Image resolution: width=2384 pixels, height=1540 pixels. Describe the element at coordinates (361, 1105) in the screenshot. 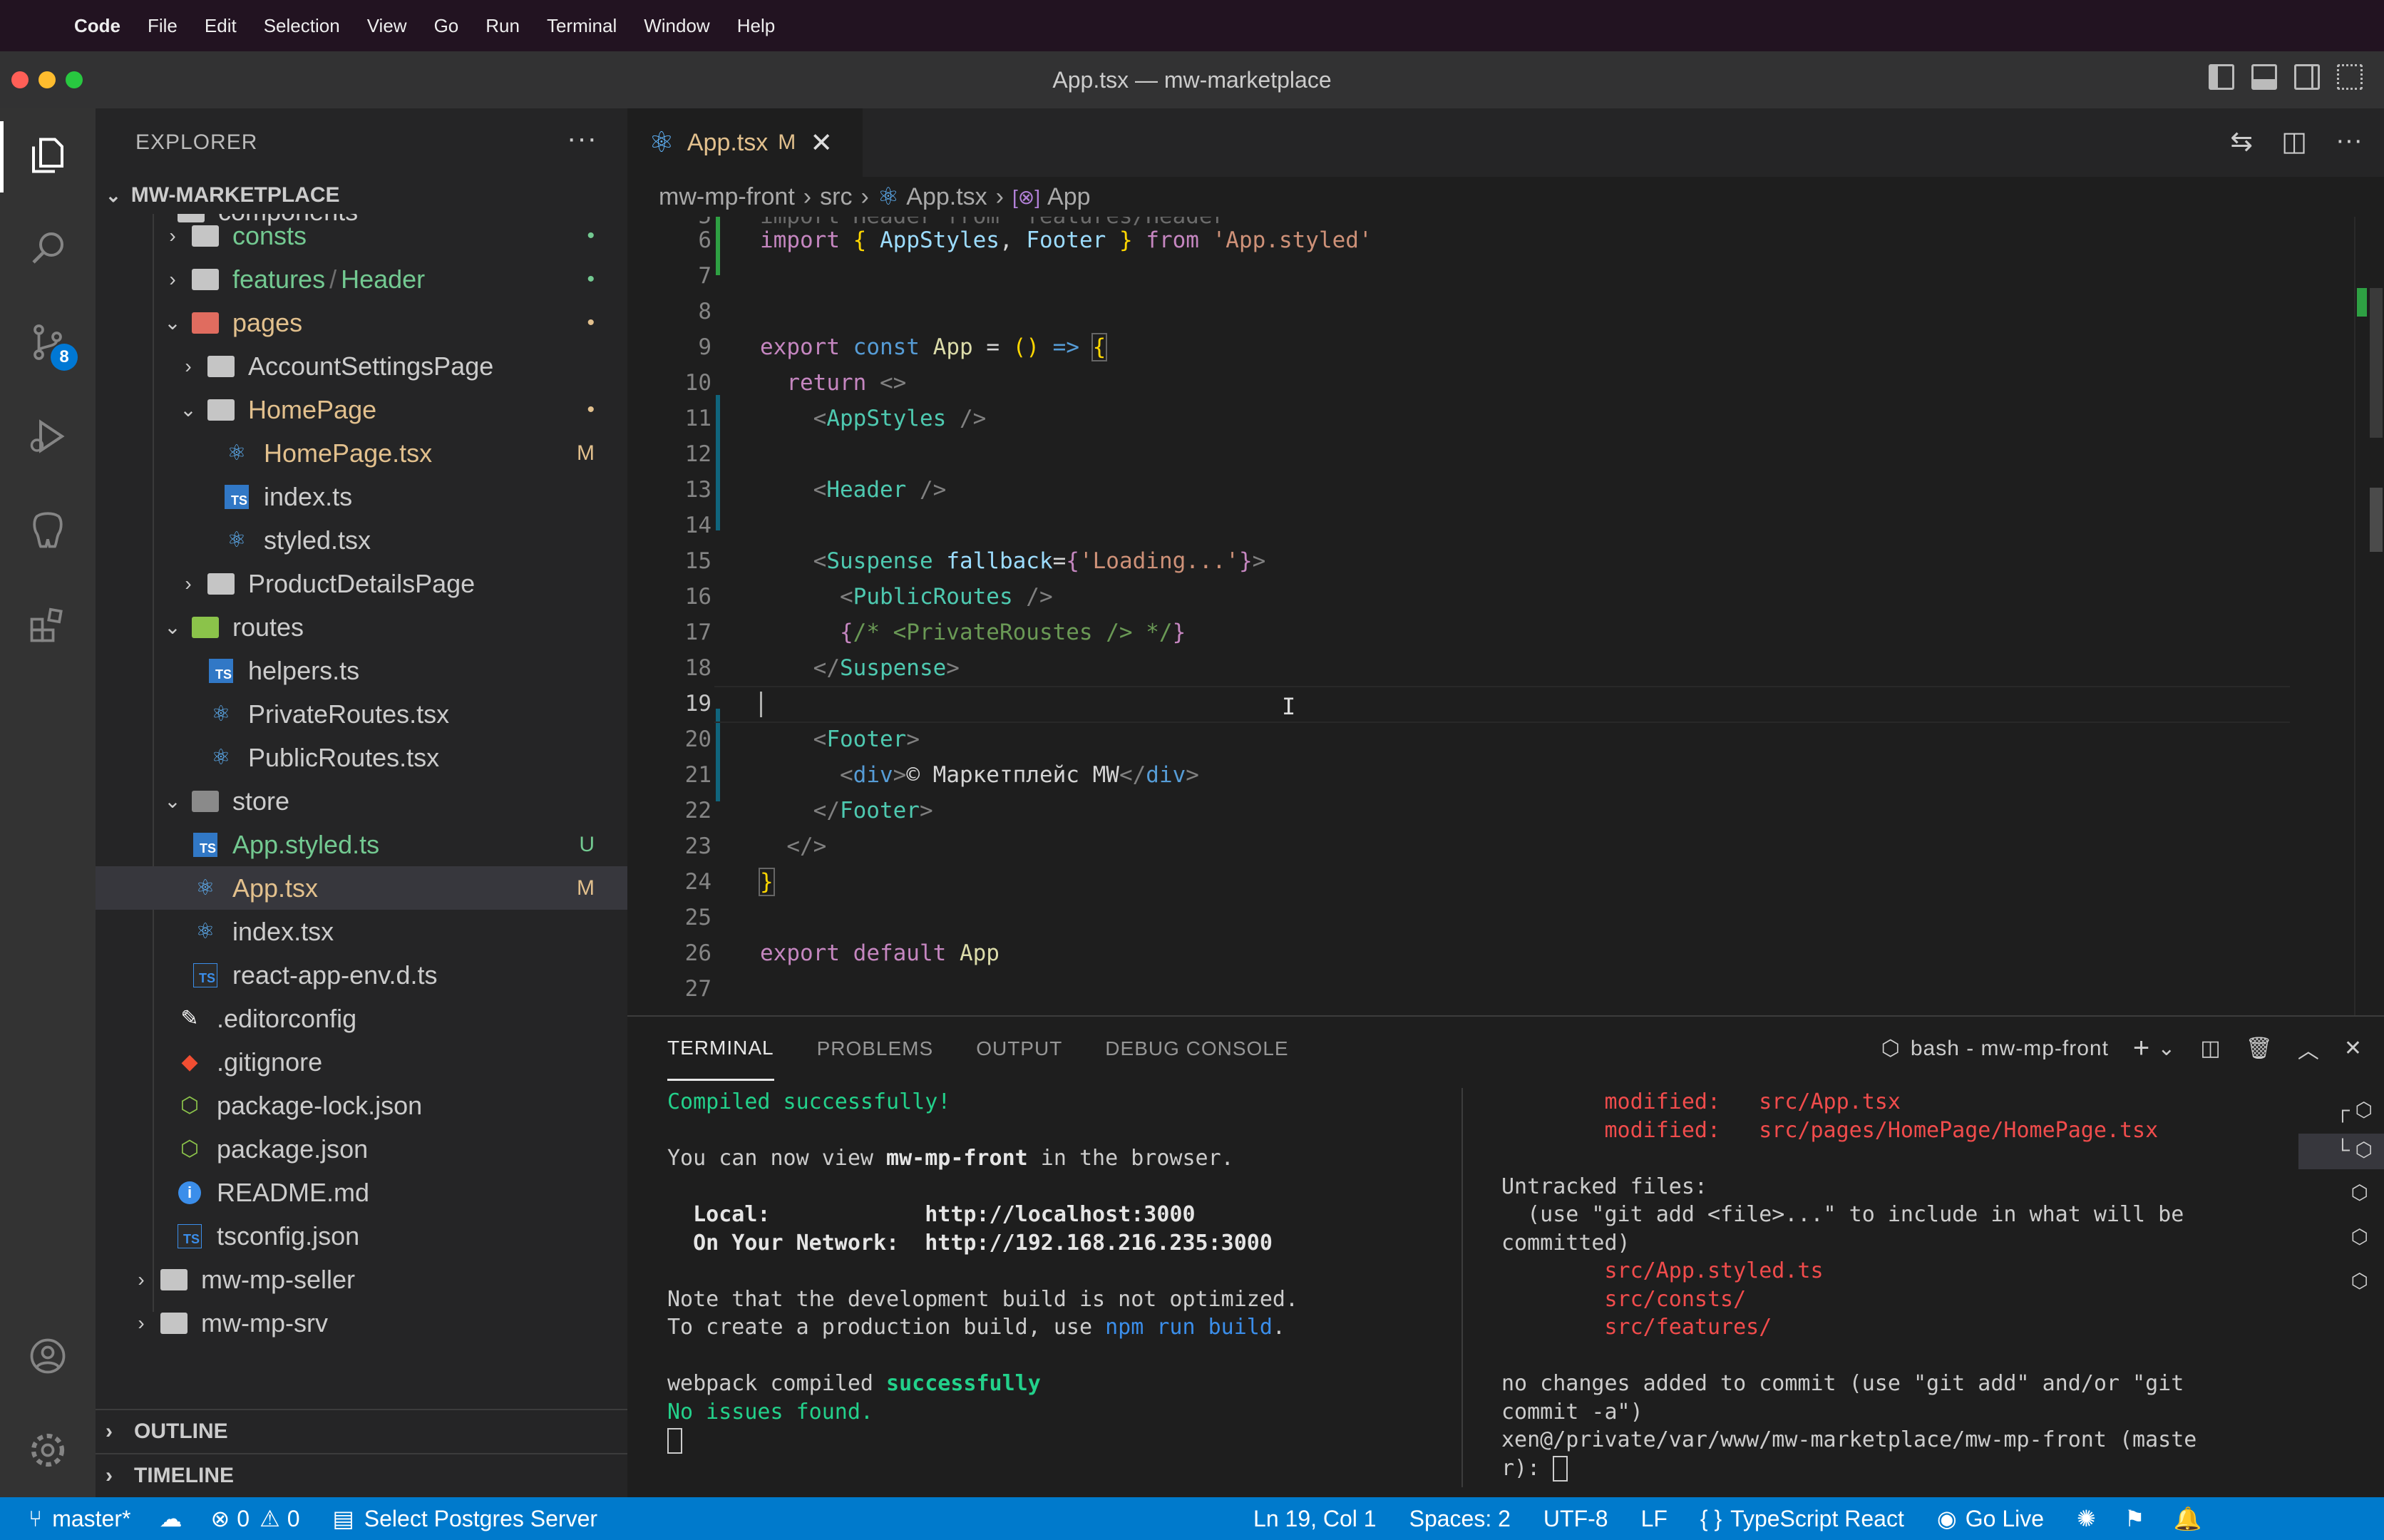

I see `tree-item-package-lock: ⬡ package-lock.json` at that location.